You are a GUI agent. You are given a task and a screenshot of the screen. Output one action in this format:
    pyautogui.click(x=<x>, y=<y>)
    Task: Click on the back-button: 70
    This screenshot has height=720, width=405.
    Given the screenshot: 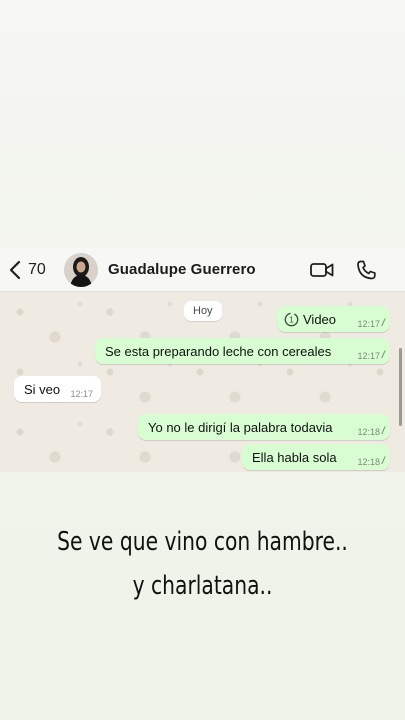 What is the action you would take?
    pyautogui.click(x=27, y=270)
    